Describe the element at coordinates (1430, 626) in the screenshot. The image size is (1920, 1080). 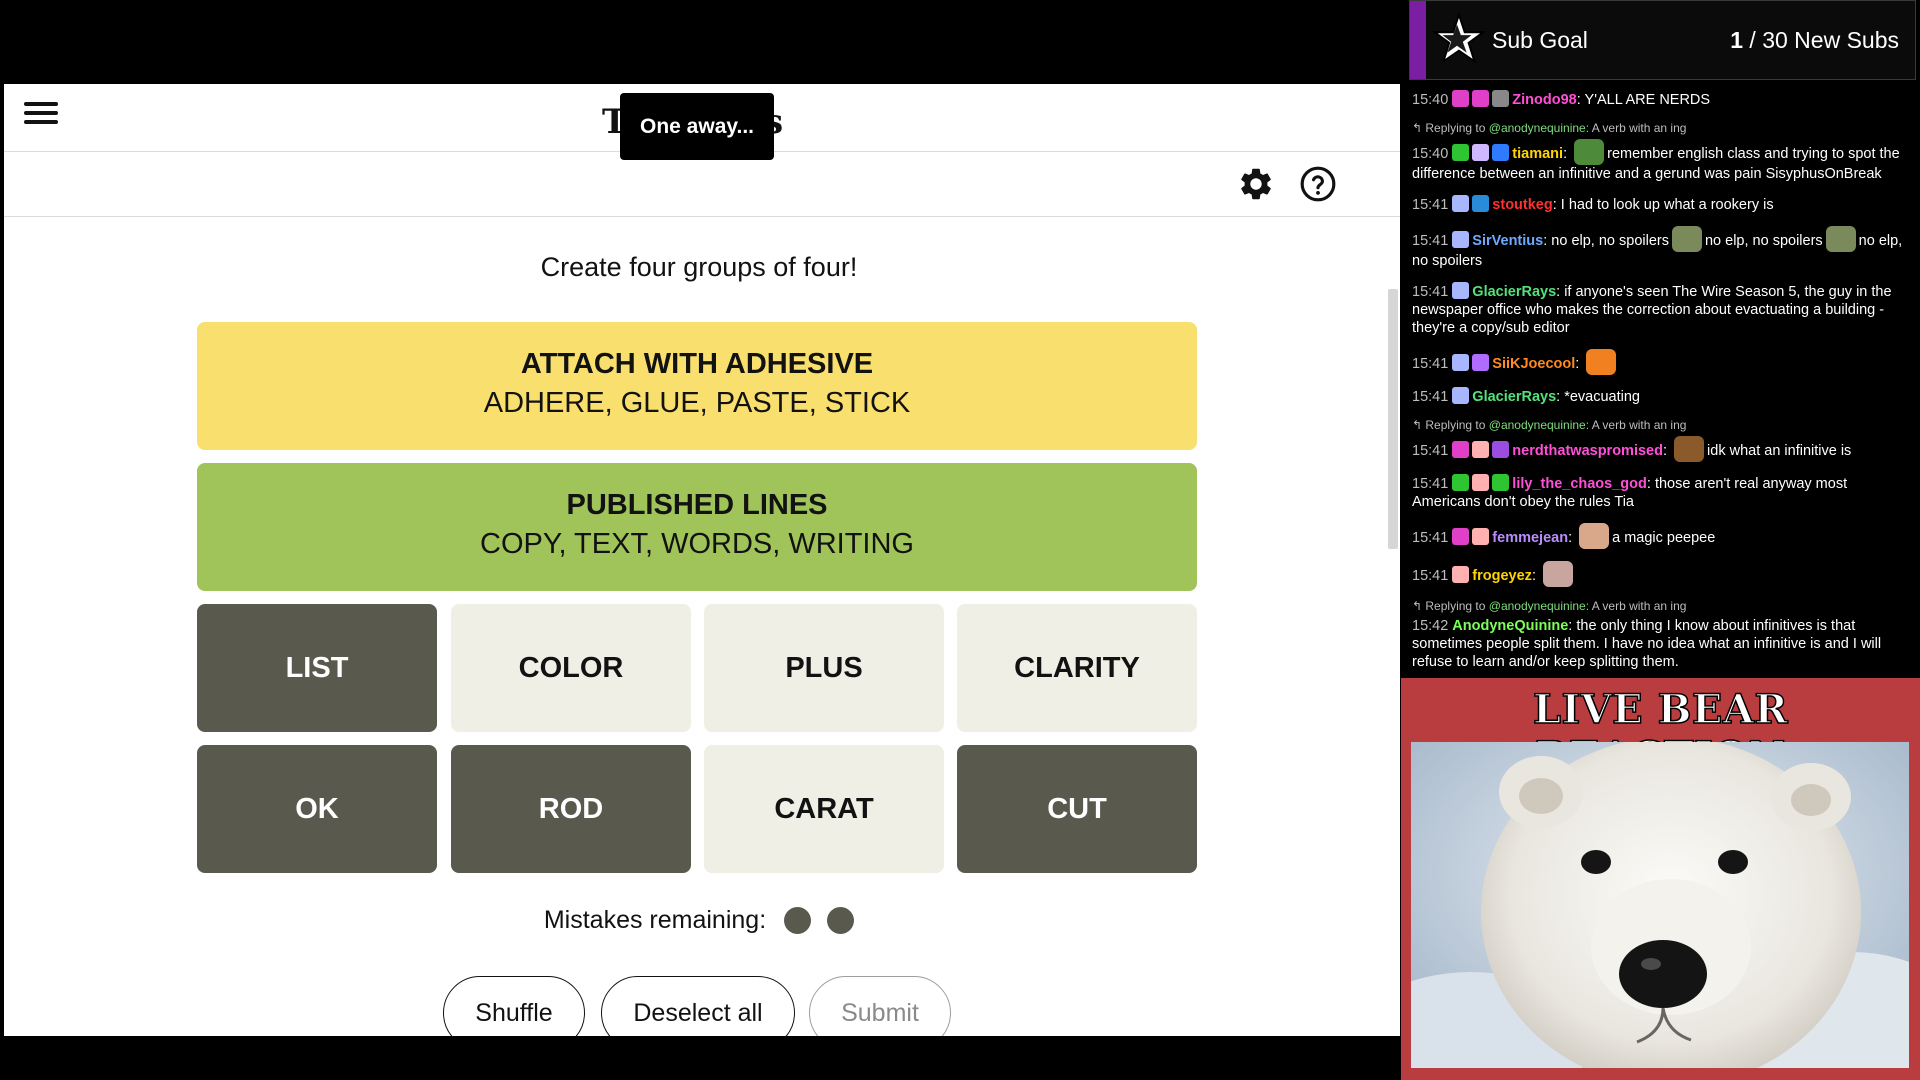
I see `chat-timestamp: 15:42` at that location.